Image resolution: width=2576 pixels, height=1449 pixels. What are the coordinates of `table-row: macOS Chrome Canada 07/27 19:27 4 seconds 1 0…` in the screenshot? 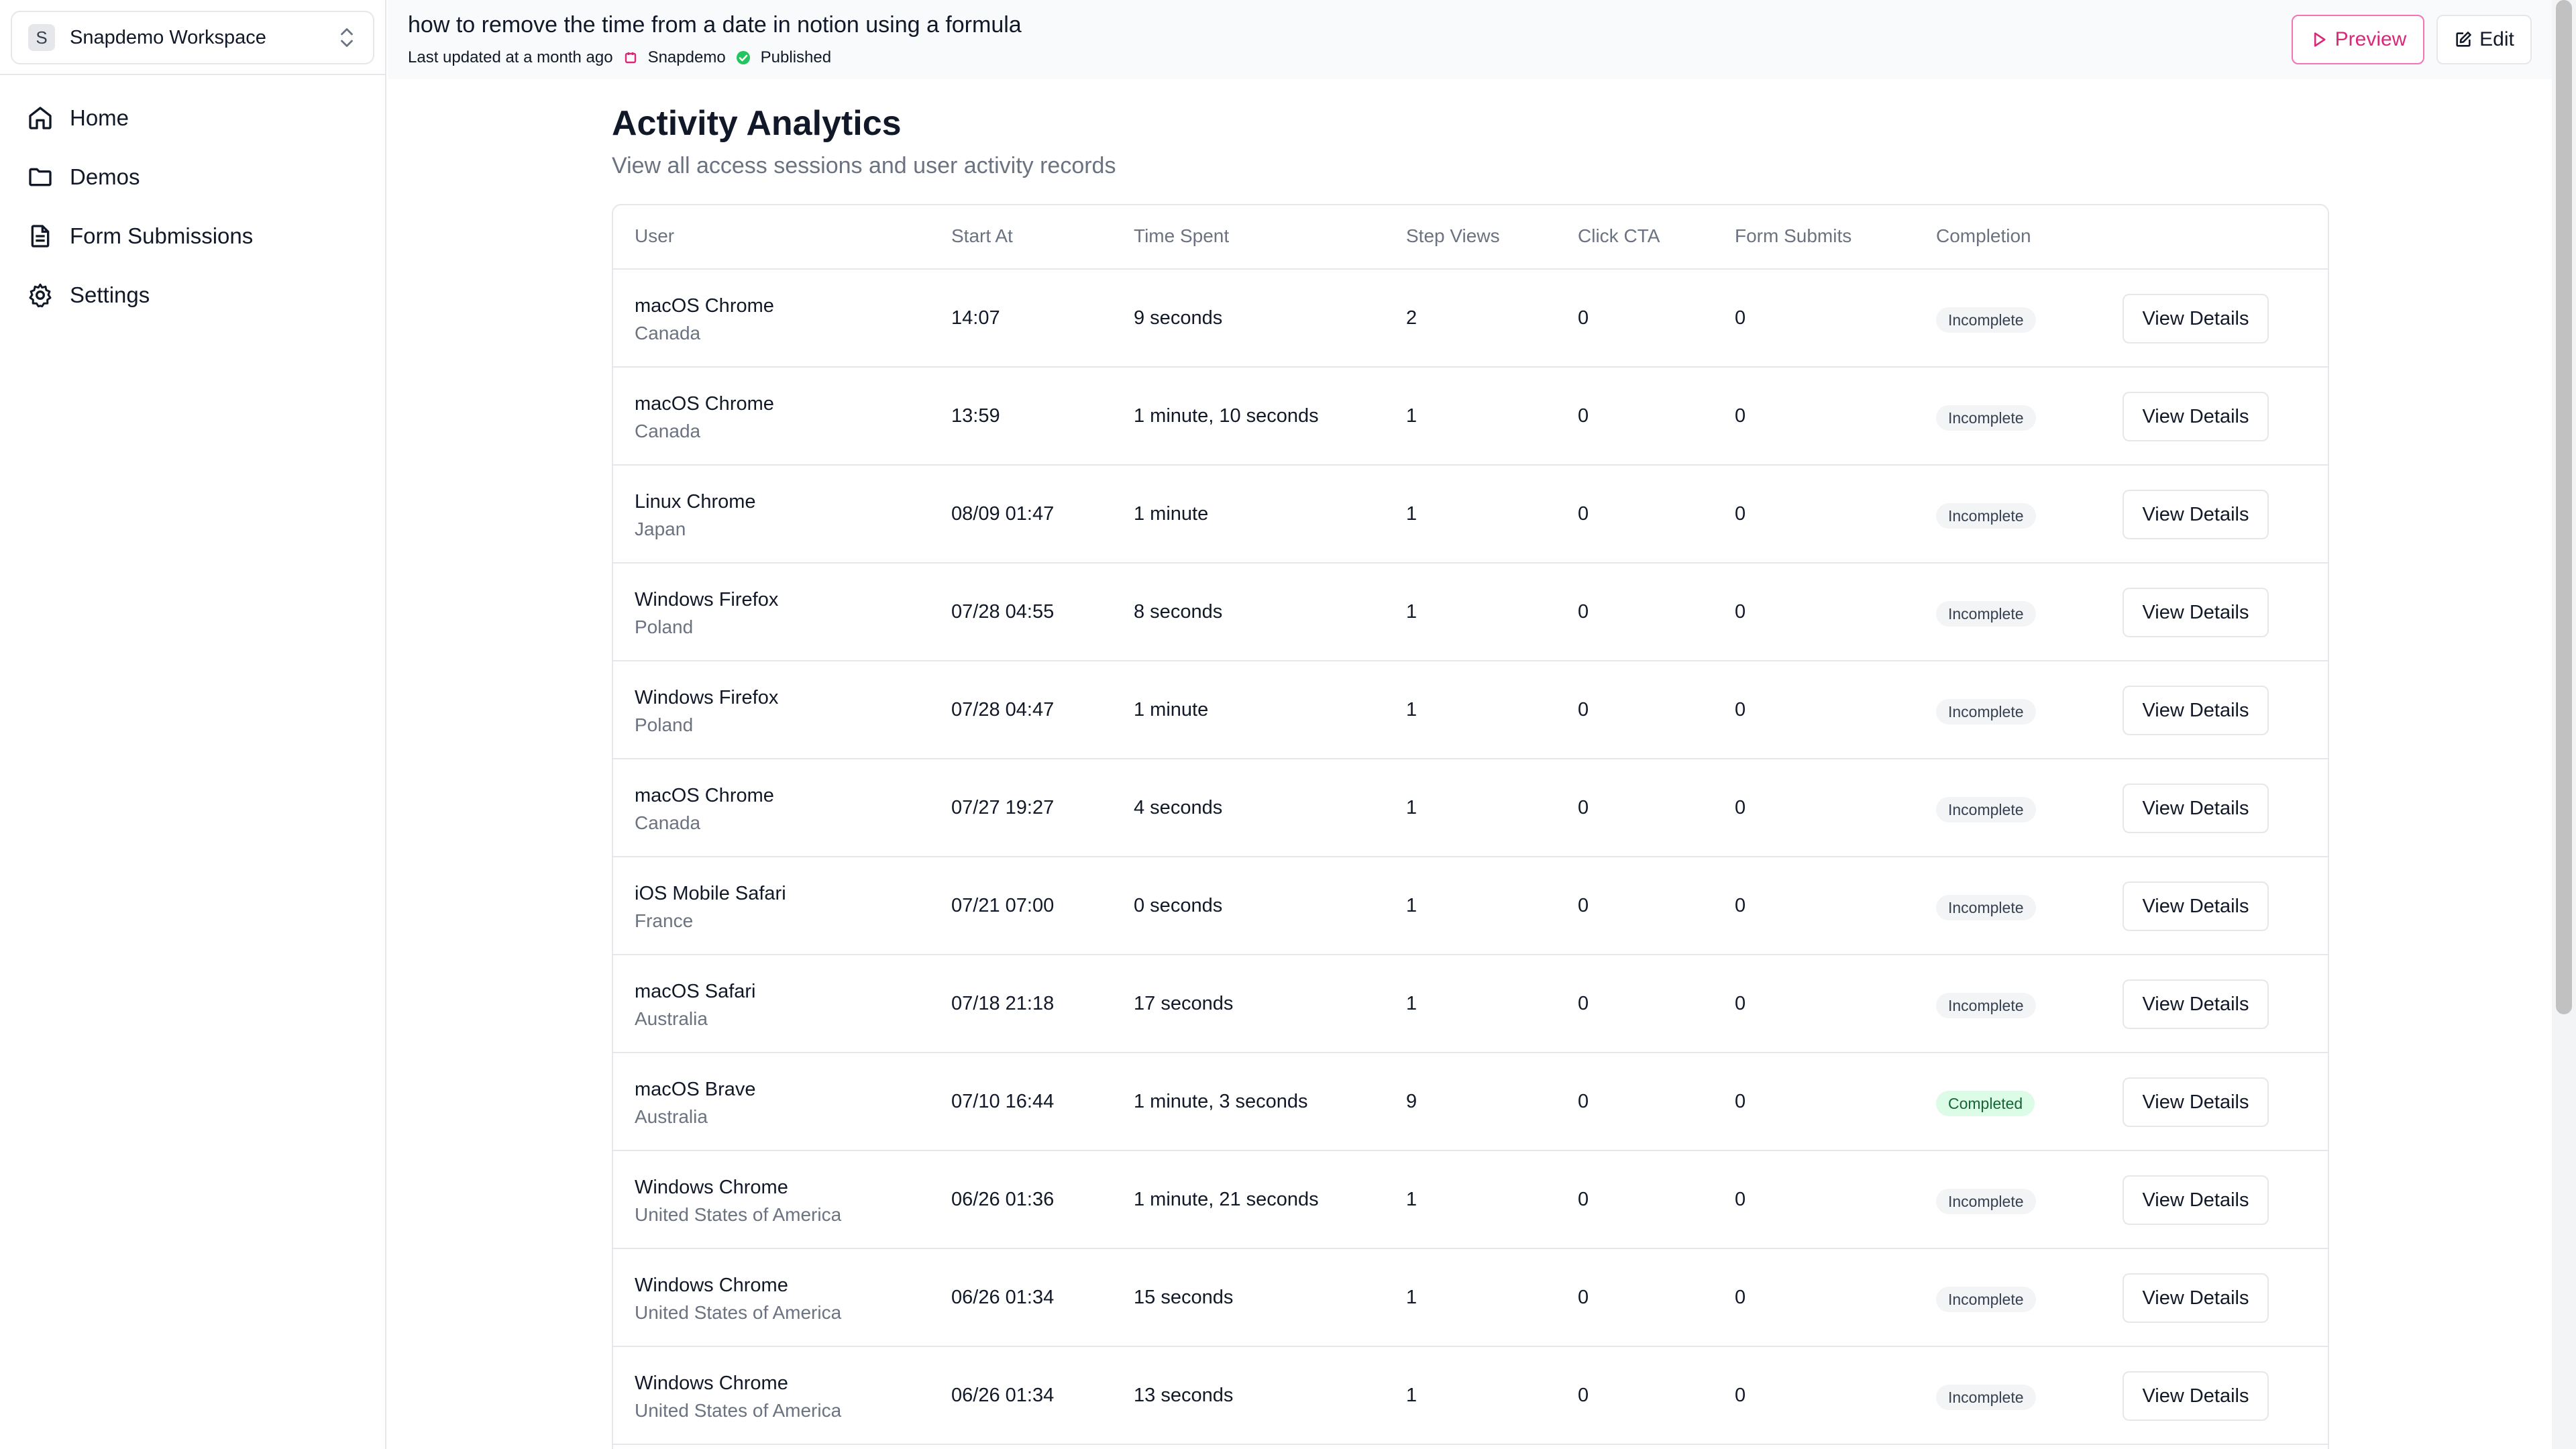 It's located at (1470, 808).